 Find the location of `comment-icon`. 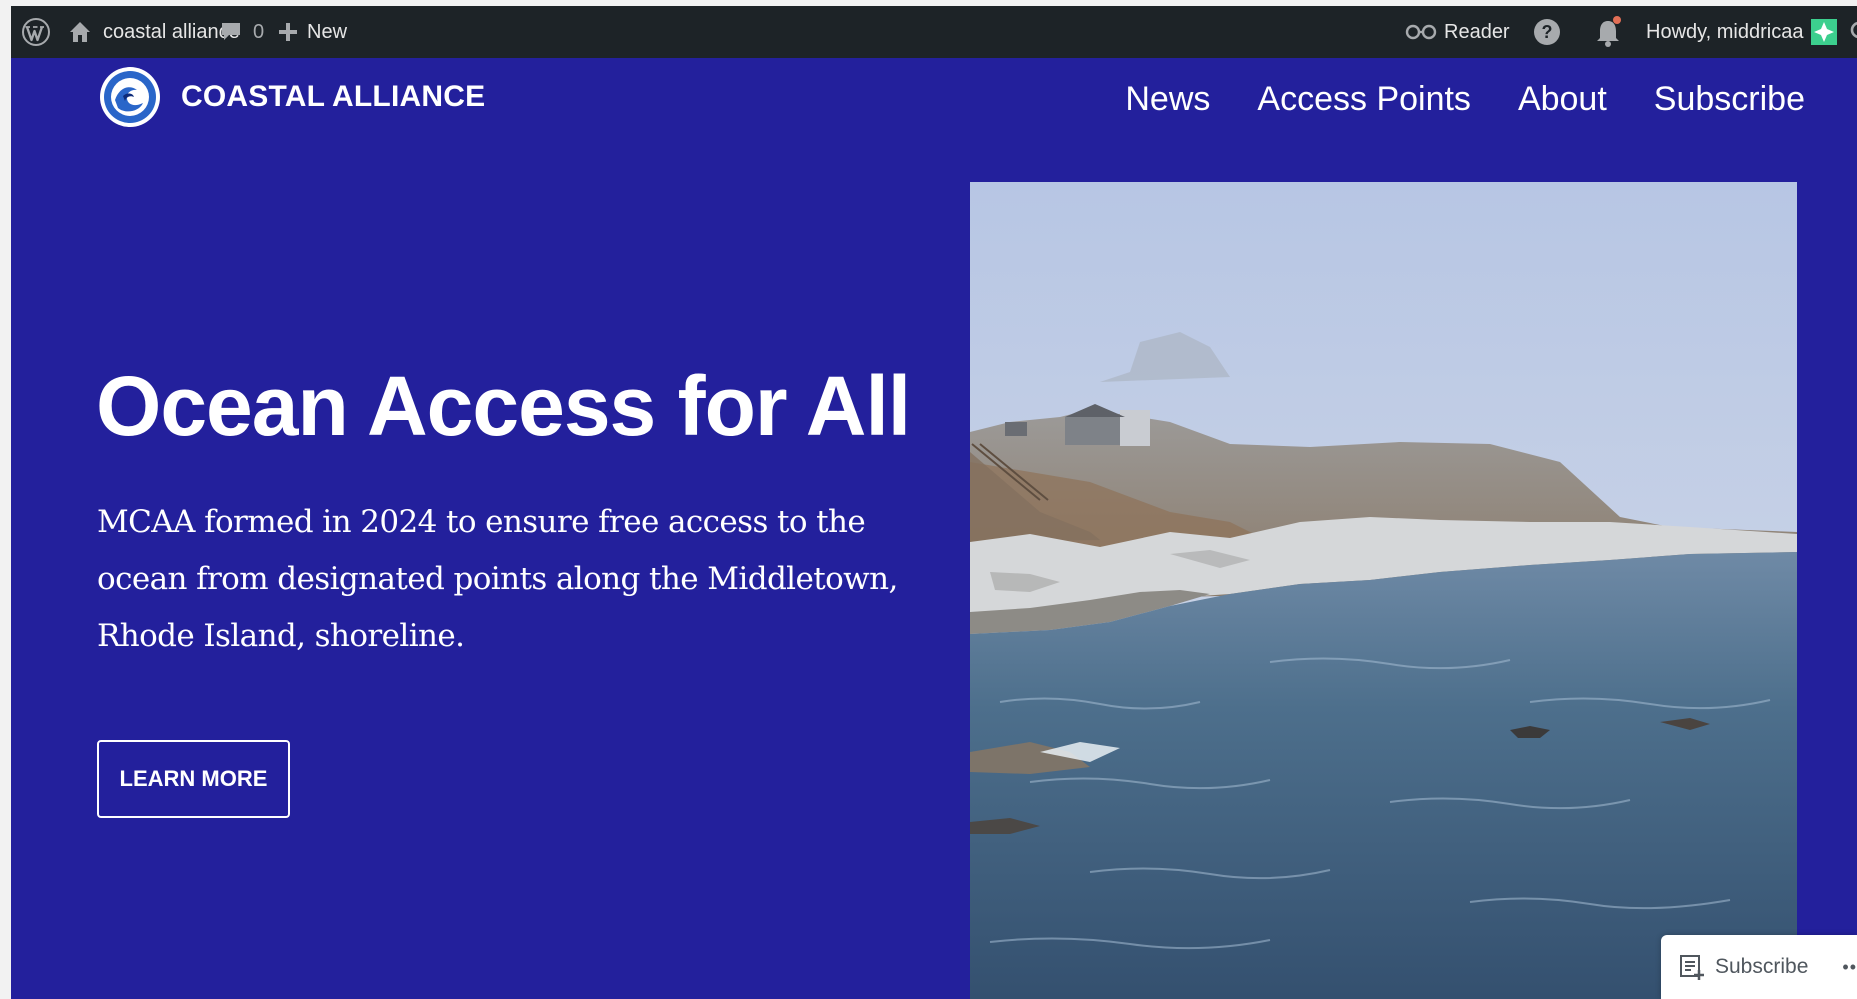

comment-icon is located at coordinates (231, 31).